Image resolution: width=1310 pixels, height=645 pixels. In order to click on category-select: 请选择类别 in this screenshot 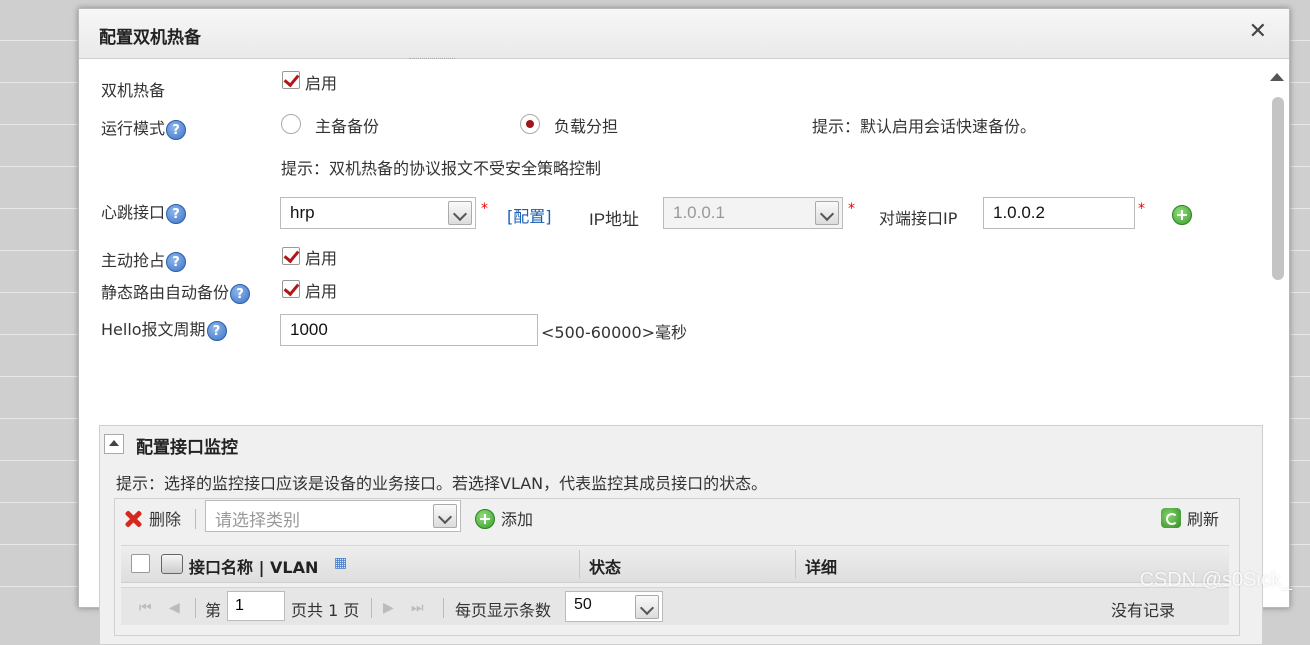, I will do `click(333, 516)`.